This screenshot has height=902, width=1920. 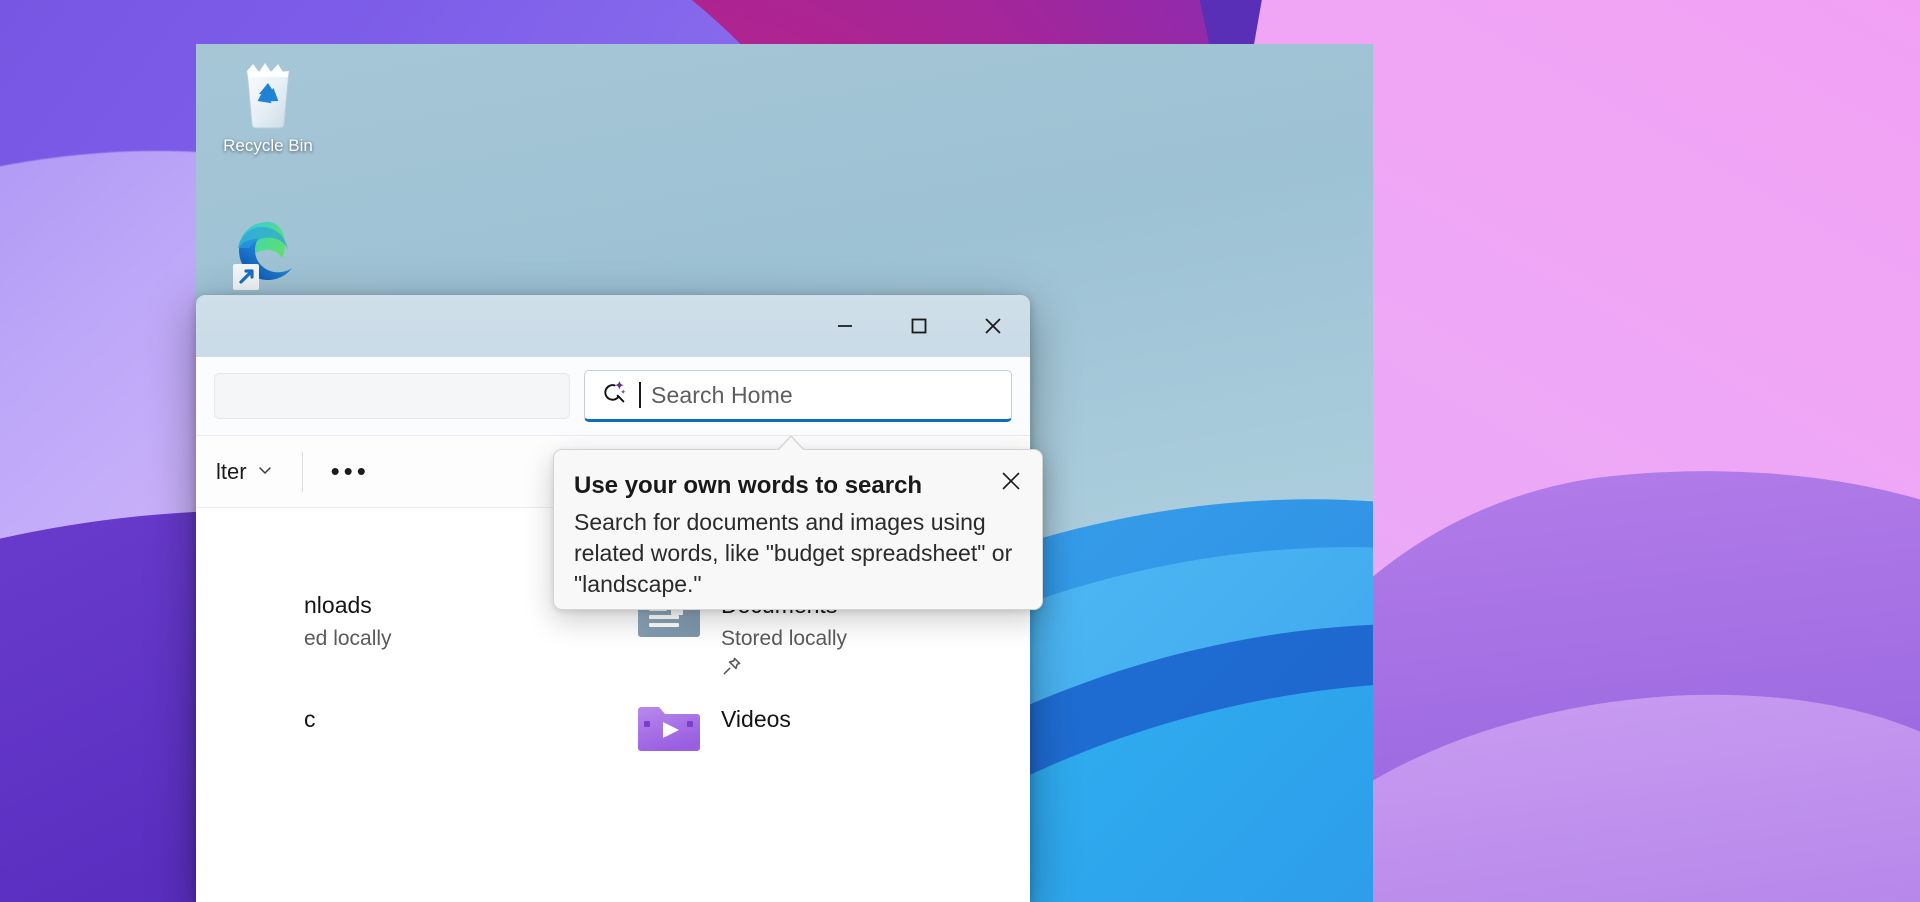 What do you see at coordinates (784, 638) in the screenshot?
I see `folder-subtitle: Stored locally` at bounding box center [784, 638].